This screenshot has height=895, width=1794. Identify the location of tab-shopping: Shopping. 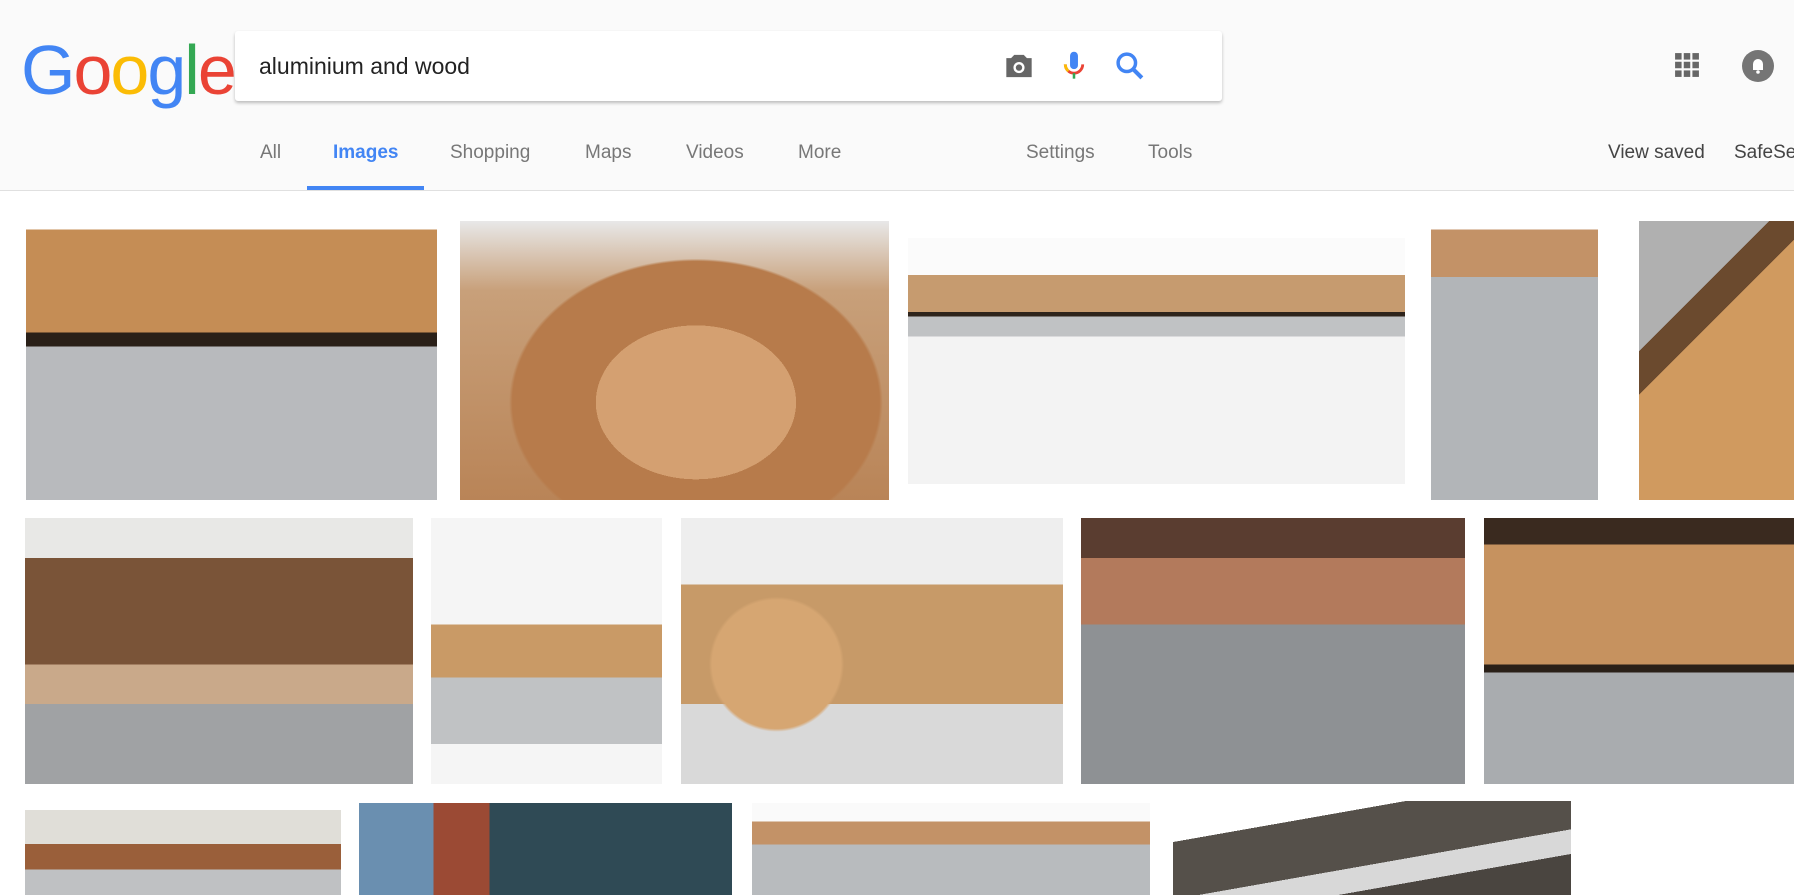
(490, 153).